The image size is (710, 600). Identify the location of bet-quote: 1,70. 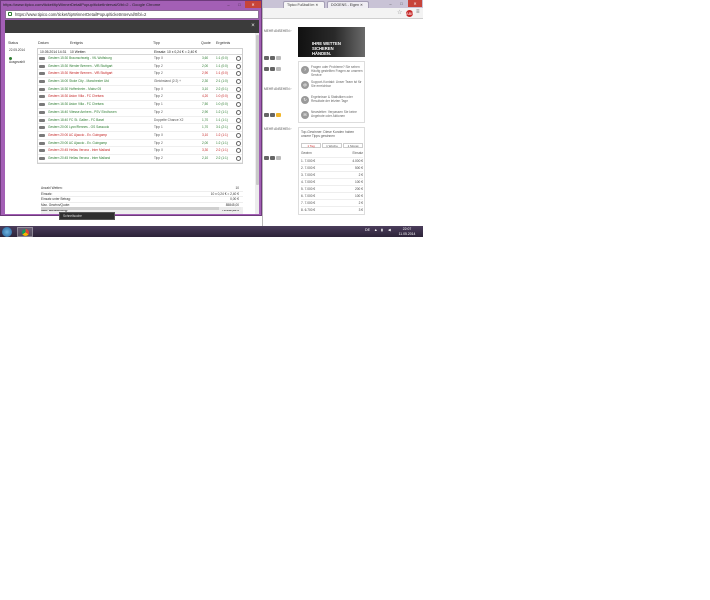
(205, 127).